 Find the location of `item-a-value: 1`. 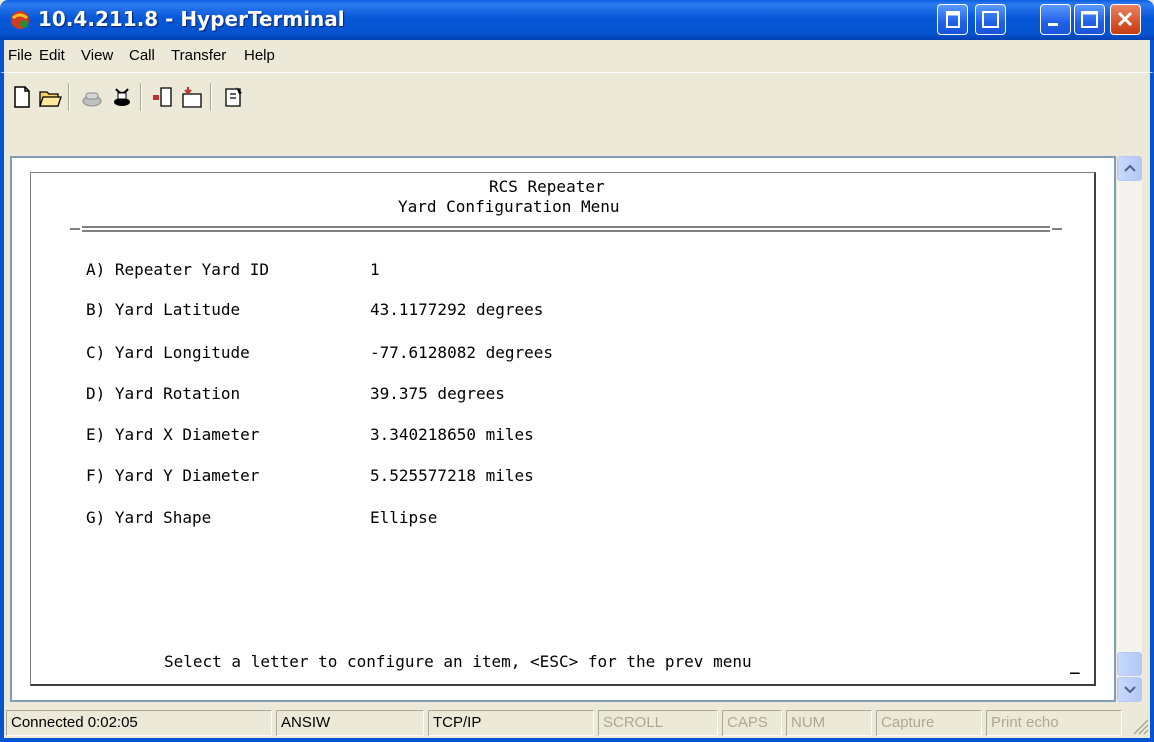

item-a-value: 1 is located at coordinates (375, 269).